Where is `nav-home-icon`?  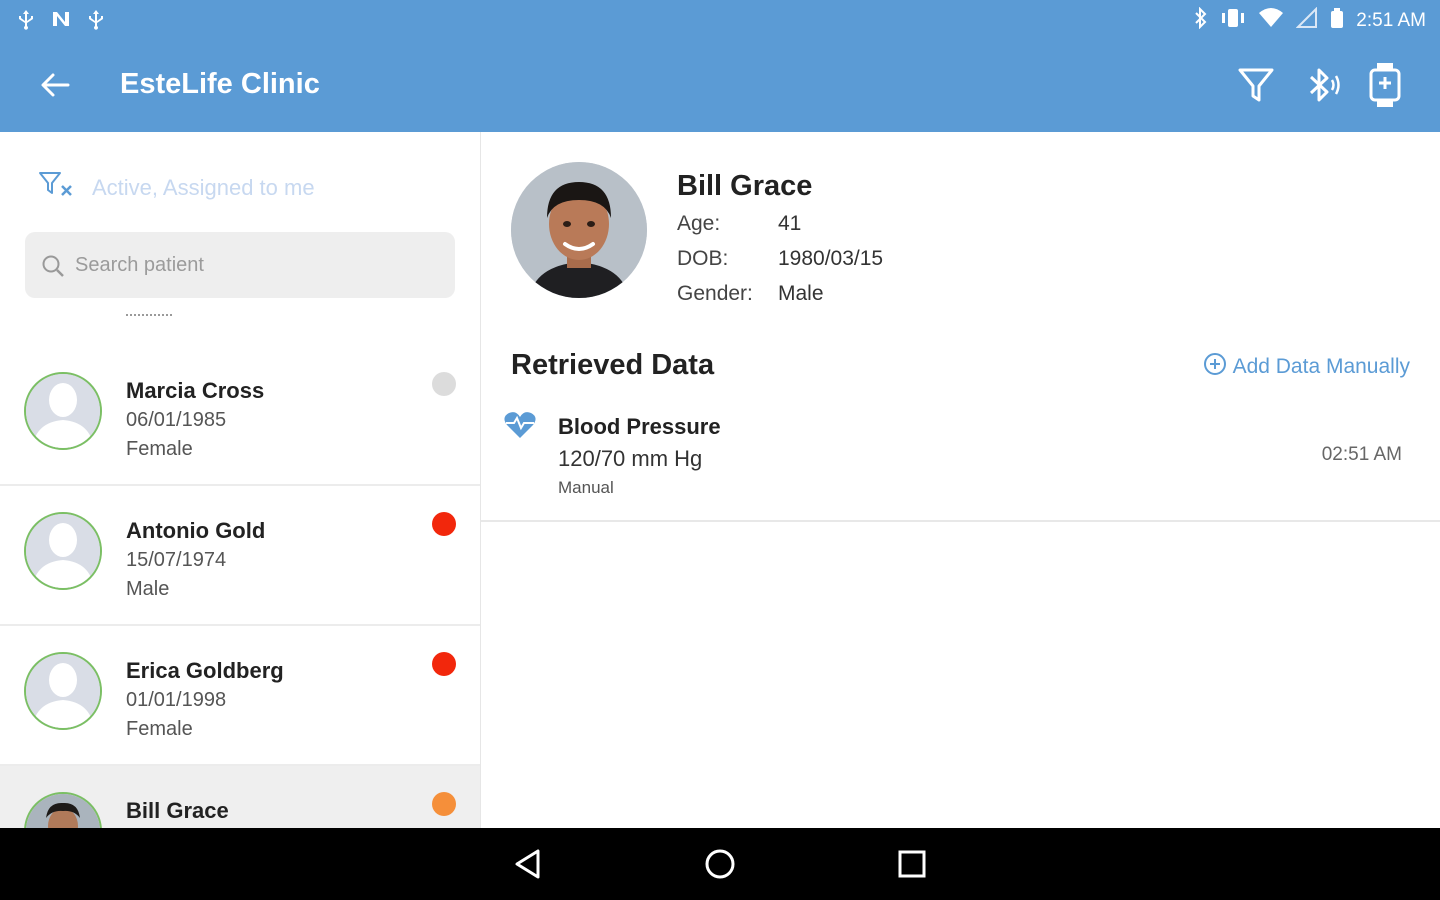
nav-home-icon is located at coordinates (720, 866).